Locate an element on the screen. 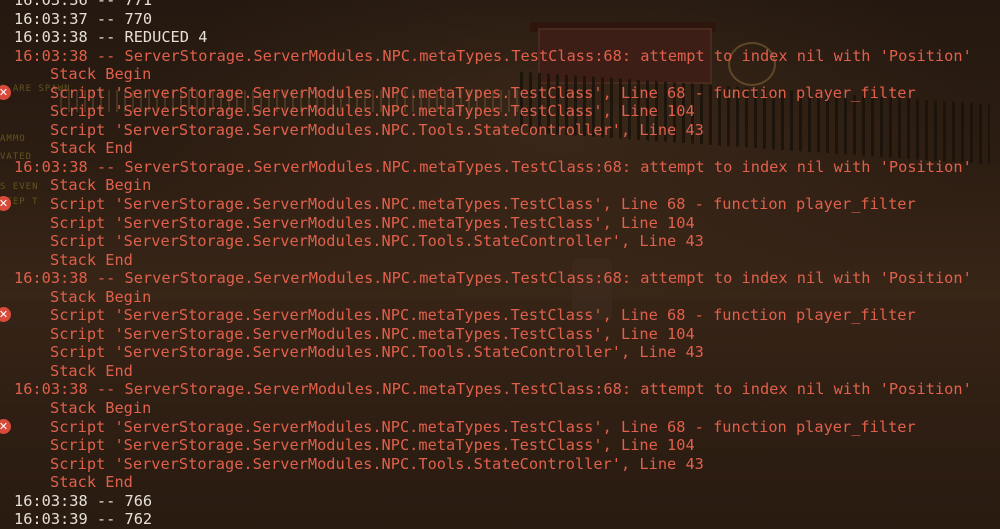  output-line-text: 16:03:38 -- 766 is located at coordinates (83, 500).